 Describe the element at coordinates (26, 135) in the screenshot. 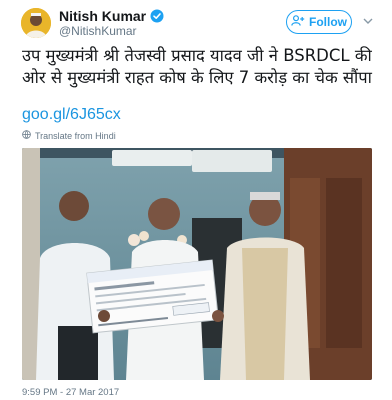

I see `globe-icon` at that location.